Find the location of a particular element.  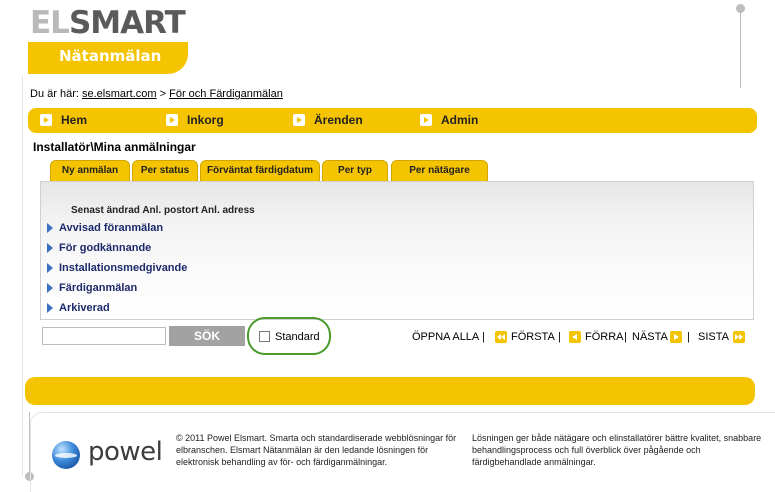

grid-column-headers: Senast ändrad Anl. postort Anl. adress is located at coordinates (163, 210).